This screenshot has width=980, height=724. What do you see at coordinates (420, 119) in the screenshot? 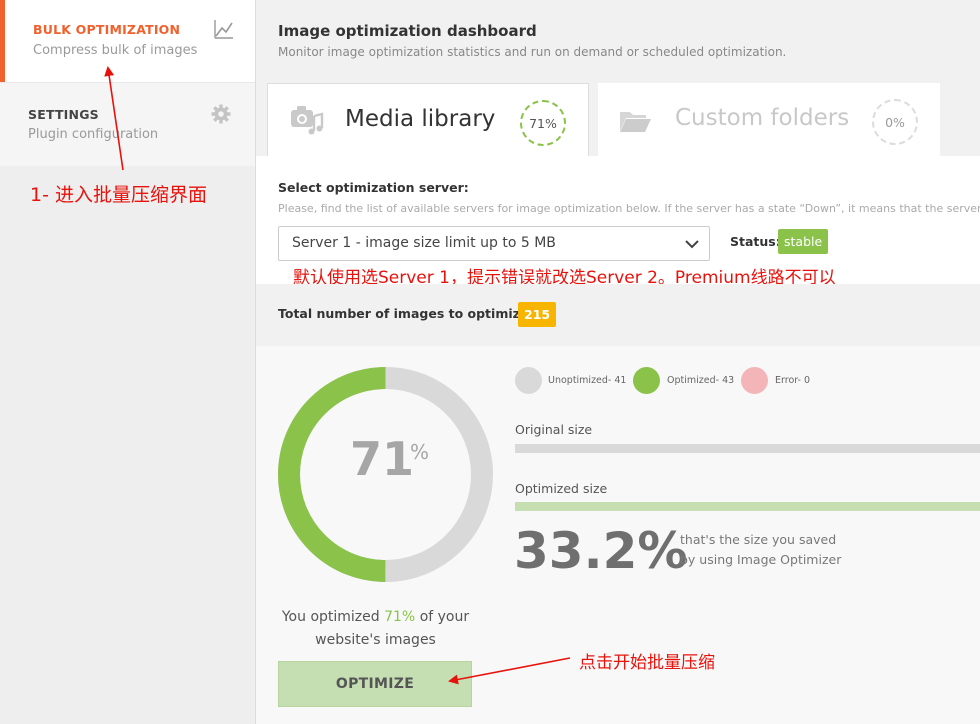
I see `tab-label: Media library` at bounding box center [420, 119].